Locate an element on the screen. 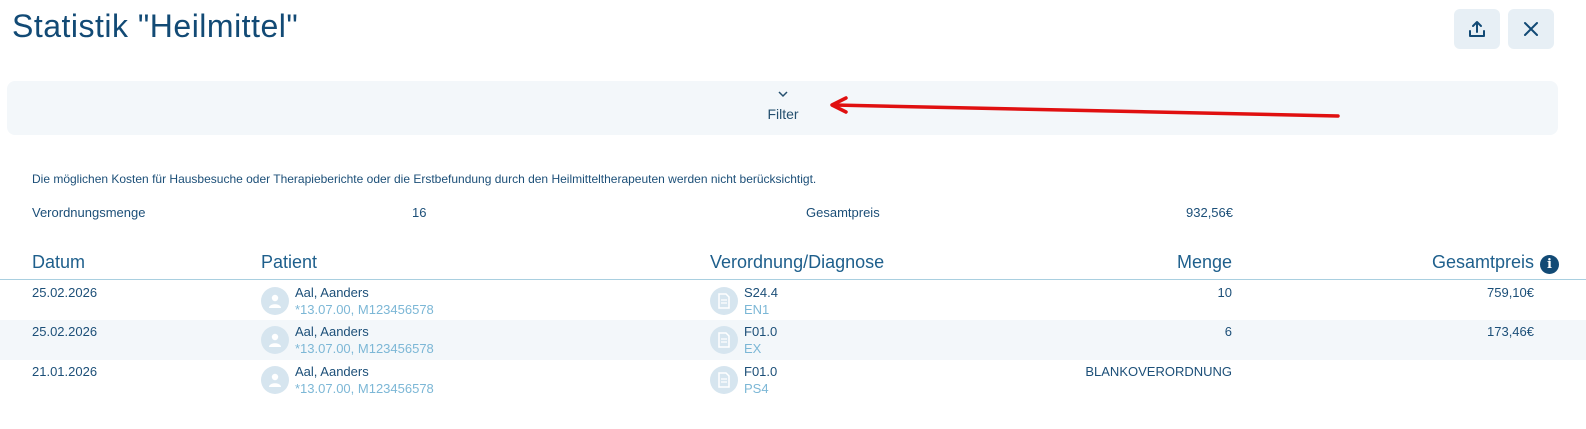  total-label: Gesamtpreis is located at coordinates (843, 212).